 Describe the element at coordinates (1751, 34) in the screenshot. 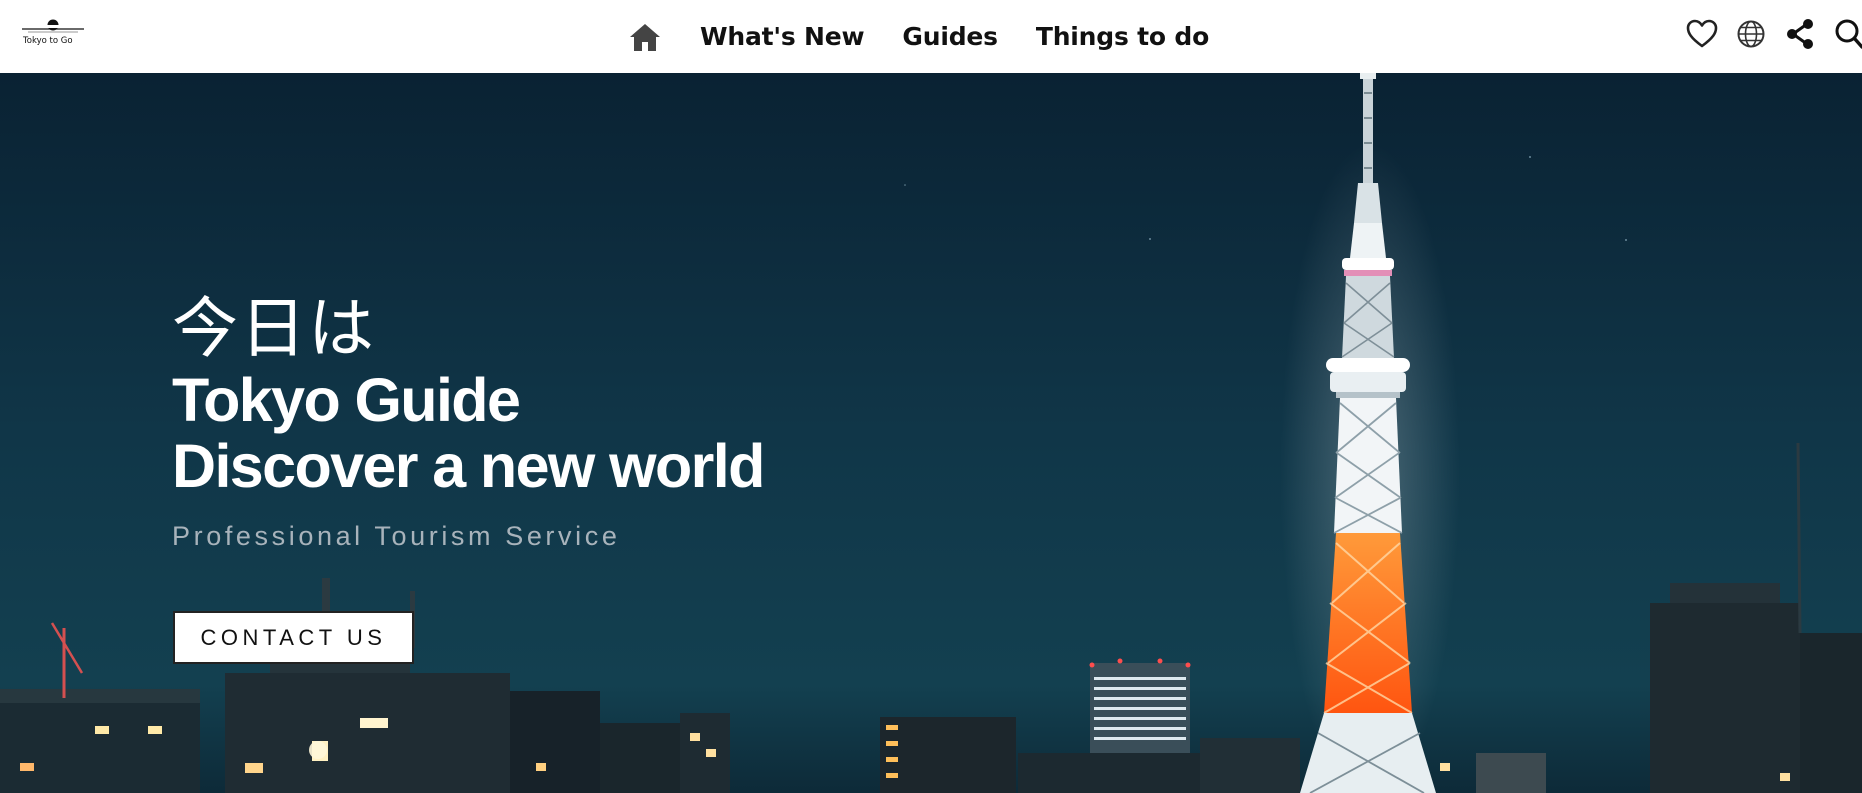

I see `globe-icon` at that location.